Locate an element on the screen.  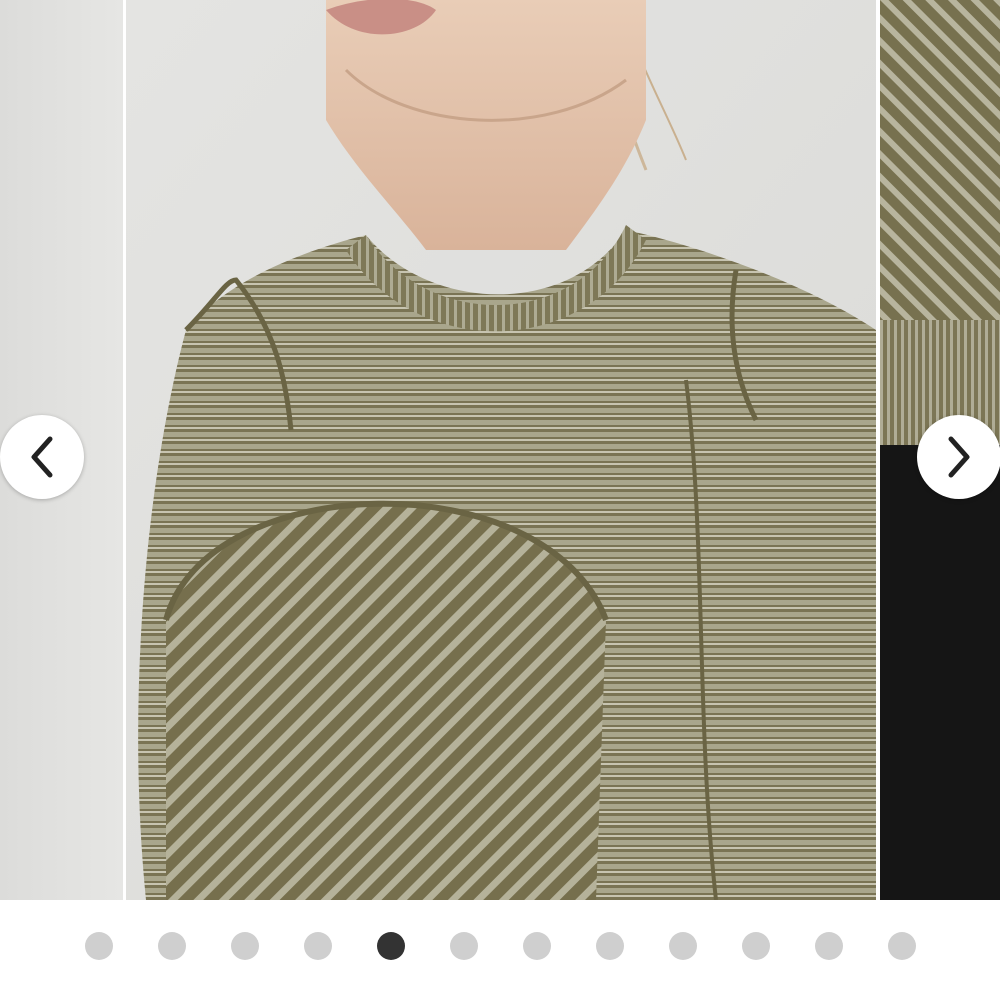
next-slide-button is located at coordinates (958, 457).